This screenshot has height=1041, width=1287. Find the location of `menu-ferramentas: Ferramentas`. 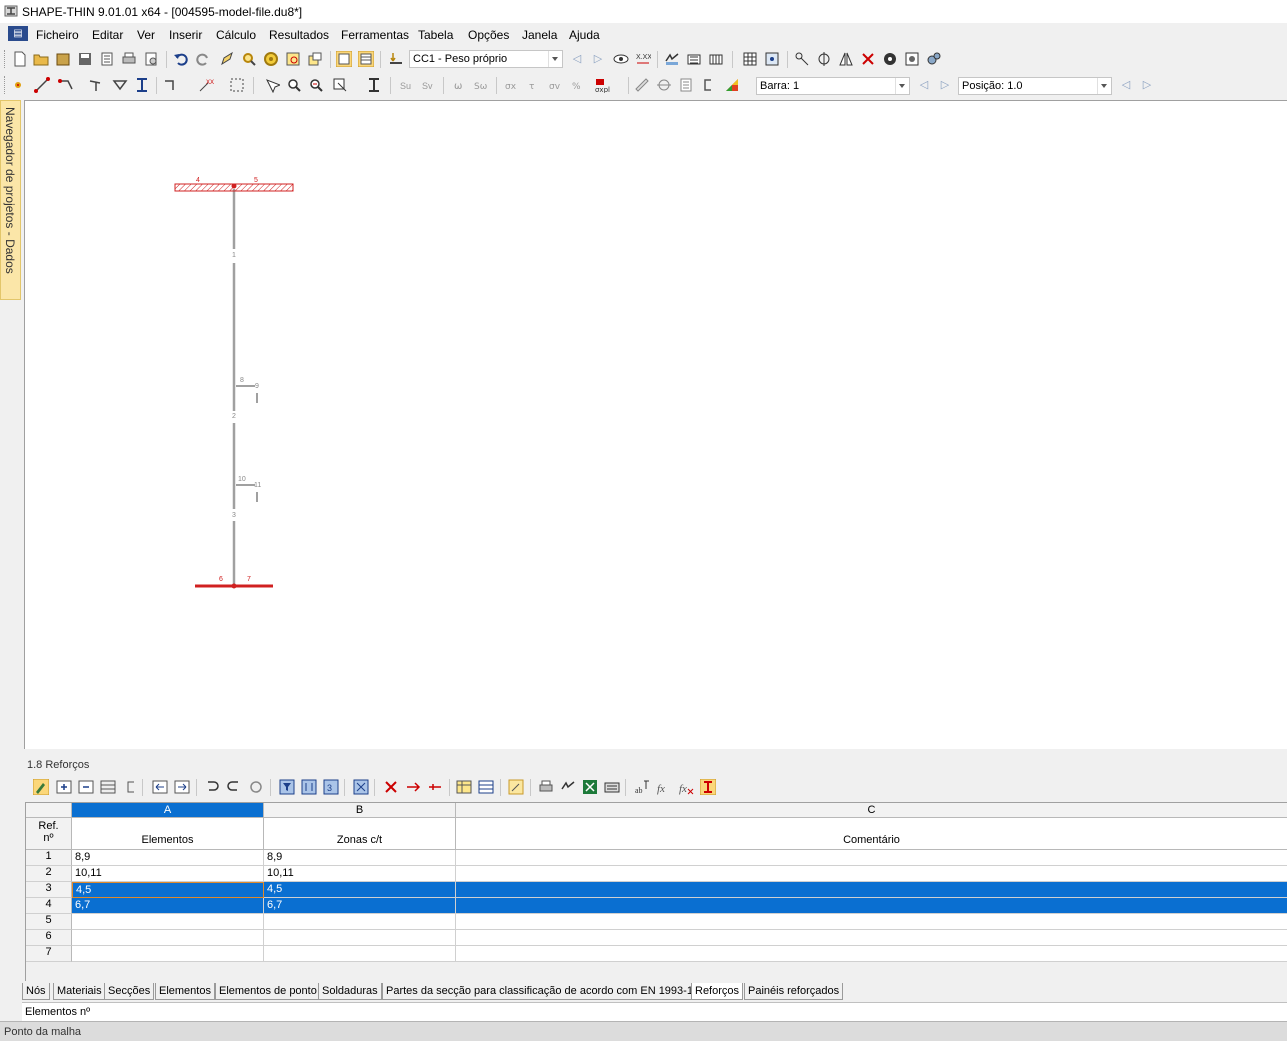

menu-ferramentas: Ferramentas is located at coordinates (375, 35).